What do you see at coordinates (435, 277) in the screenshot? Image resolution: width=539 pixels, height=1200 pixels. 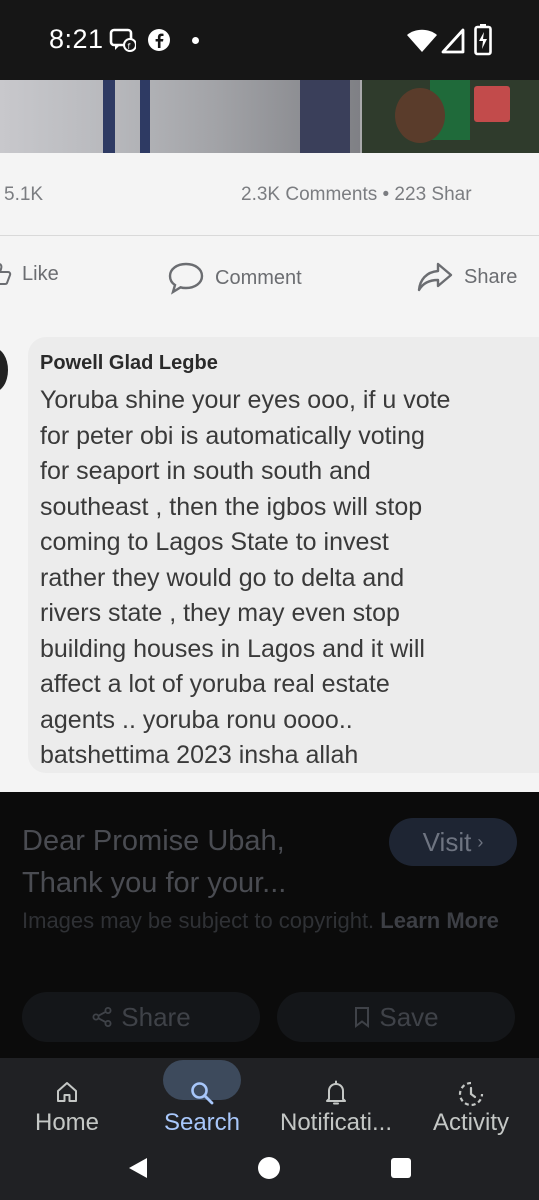 I see `share-arrow-icon` at bounding box center [435, 277].